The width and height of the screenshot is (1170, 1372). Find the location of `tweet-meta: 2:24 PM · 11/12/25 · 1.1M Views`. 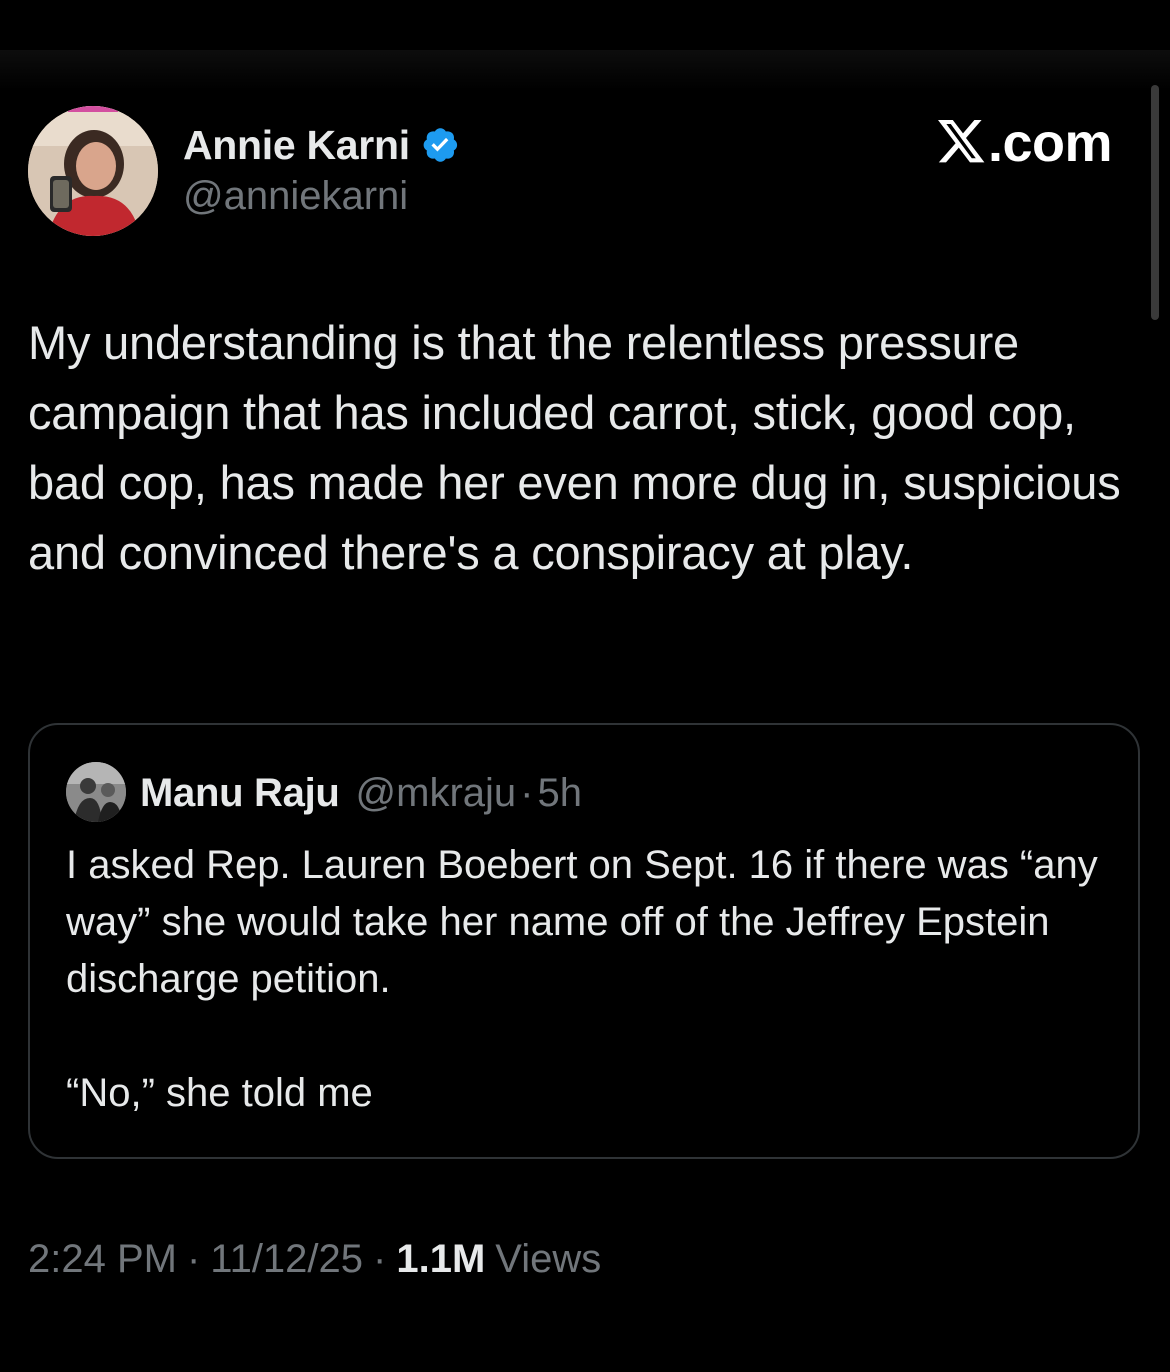

tweet-meta: 2:24 PM · 11/12/25 · 1.1M Views is located at coordinates (314, 1259).